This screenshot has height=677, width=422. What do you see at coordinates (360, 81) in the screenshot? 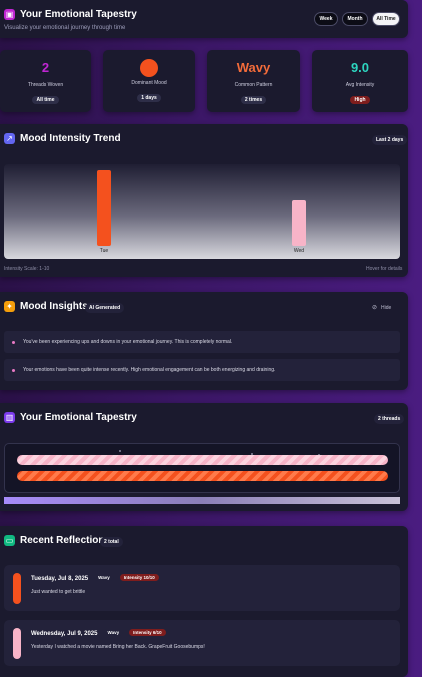
I see `stat-card-intensity: 9.0 Avg Intensity High` at bounding box center [360, 81].